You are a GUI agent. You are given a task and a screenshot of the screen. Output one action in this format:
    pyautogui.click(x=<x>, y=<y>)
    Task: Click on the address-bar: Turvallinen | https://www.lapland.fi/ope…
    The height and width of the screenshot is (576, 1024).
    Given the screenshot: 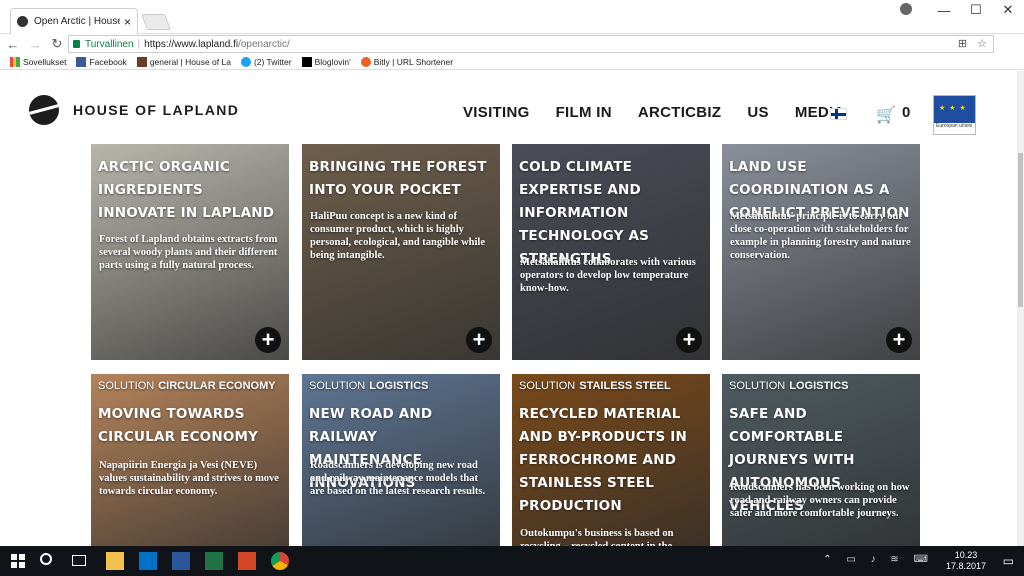 What is the action you would take?
    pyautogui.click(x=531, y=44)
    